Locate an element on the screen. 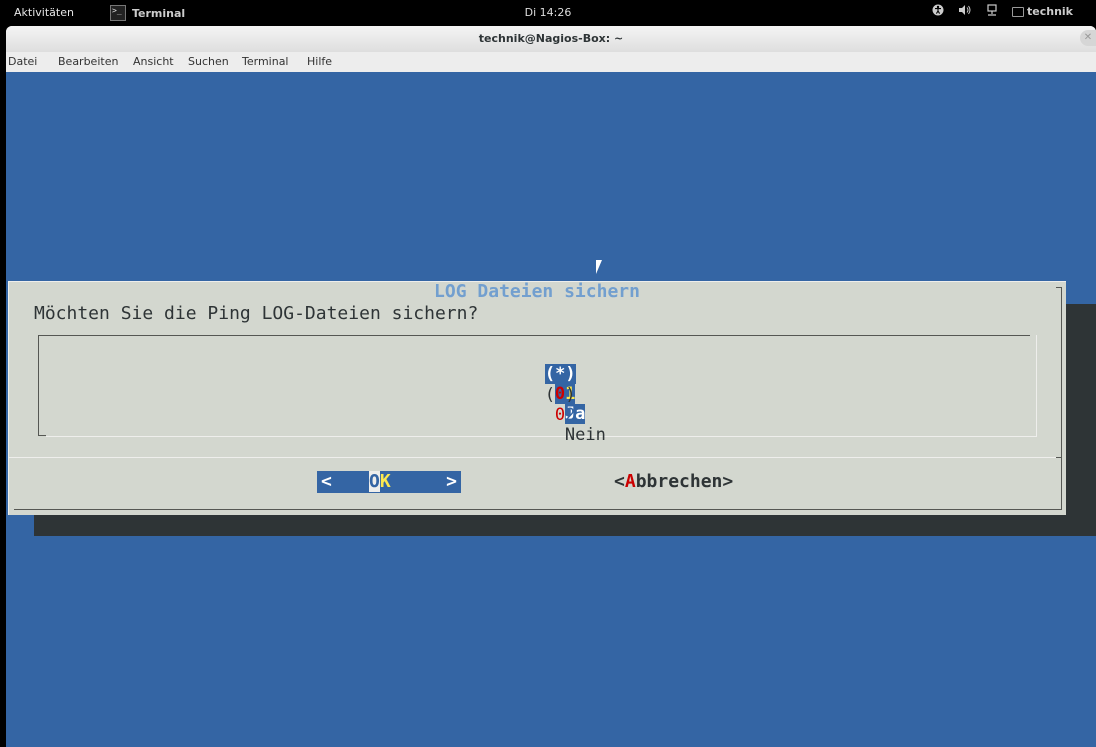  frame-left-light is located at coordinates (8, 398).